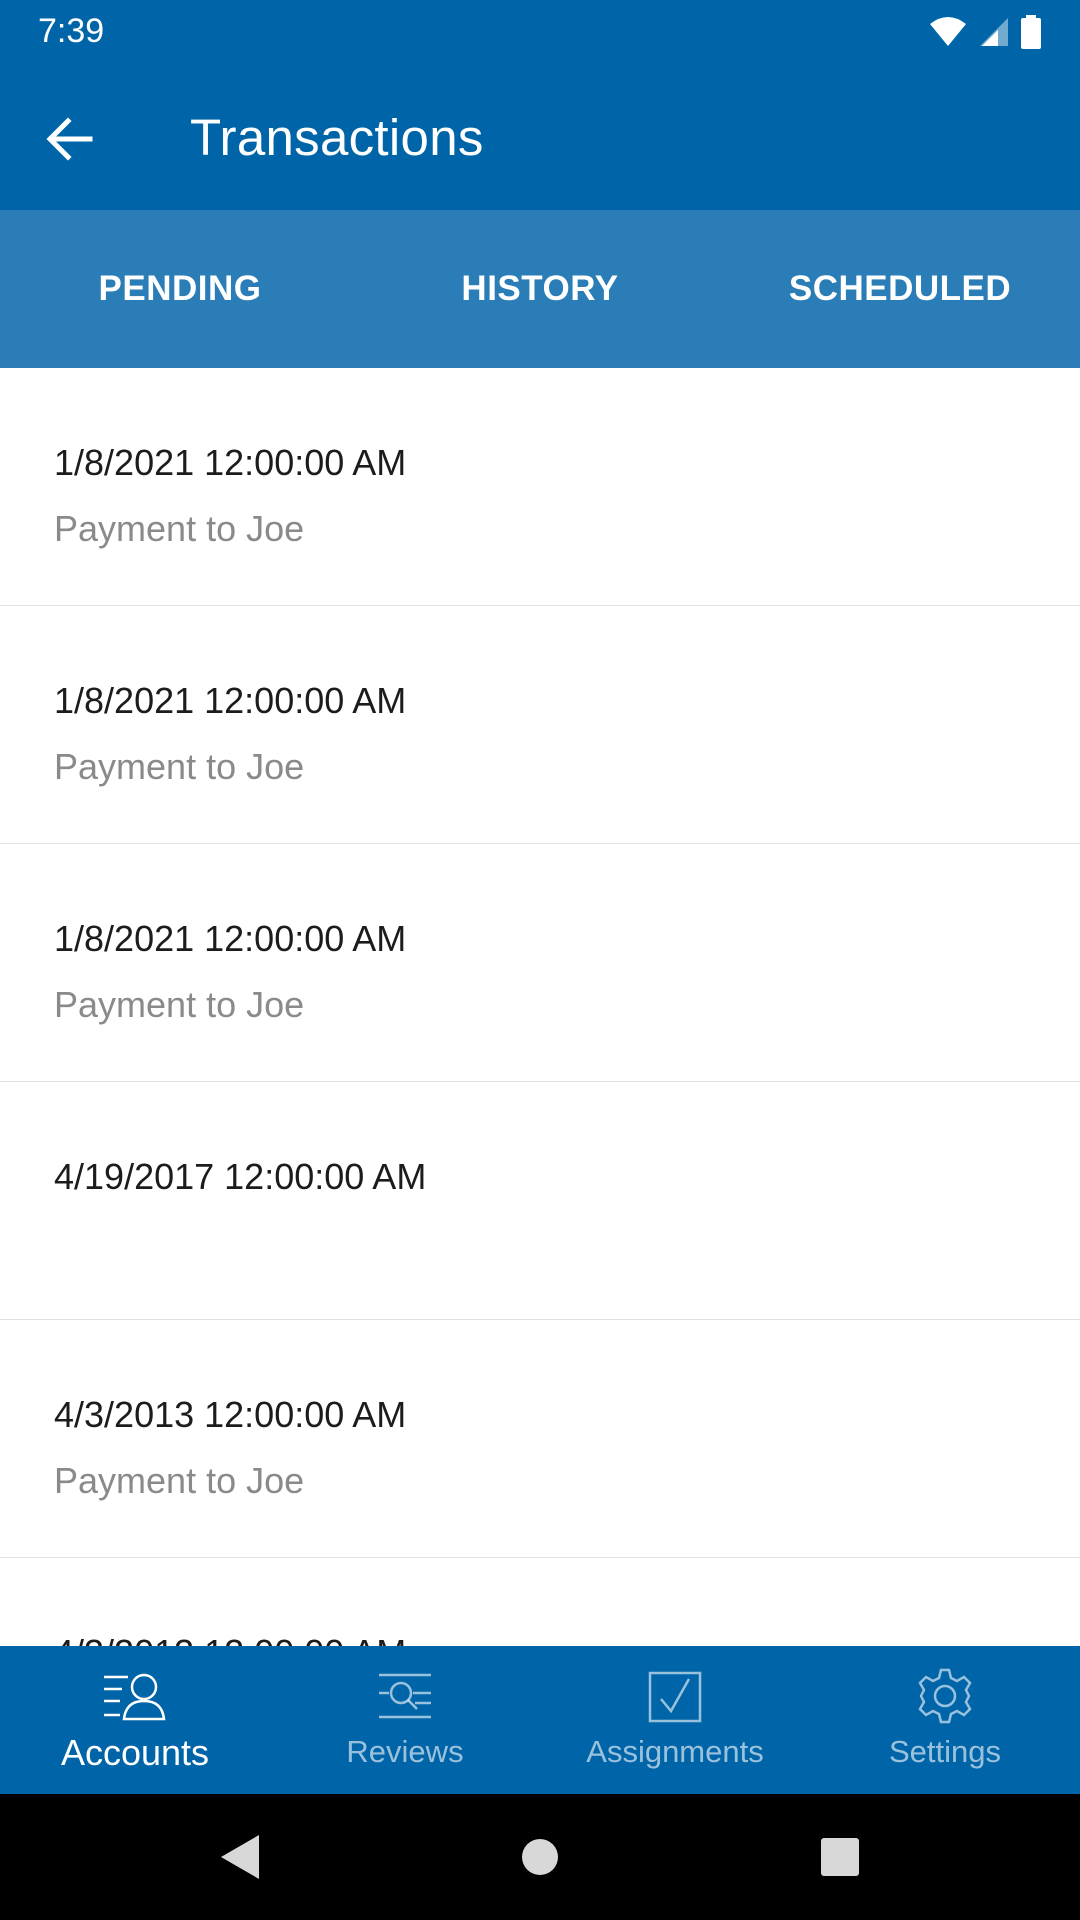 The height and width of the screenshot is (1920, 1080). I want to click on system-nav-bar, so click(540, 1857).